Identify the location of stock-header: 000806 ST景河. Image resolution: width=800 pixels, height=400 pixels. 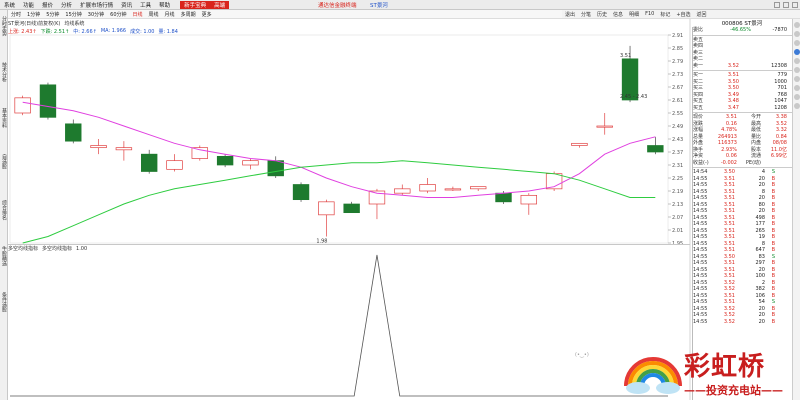
(742, 24).